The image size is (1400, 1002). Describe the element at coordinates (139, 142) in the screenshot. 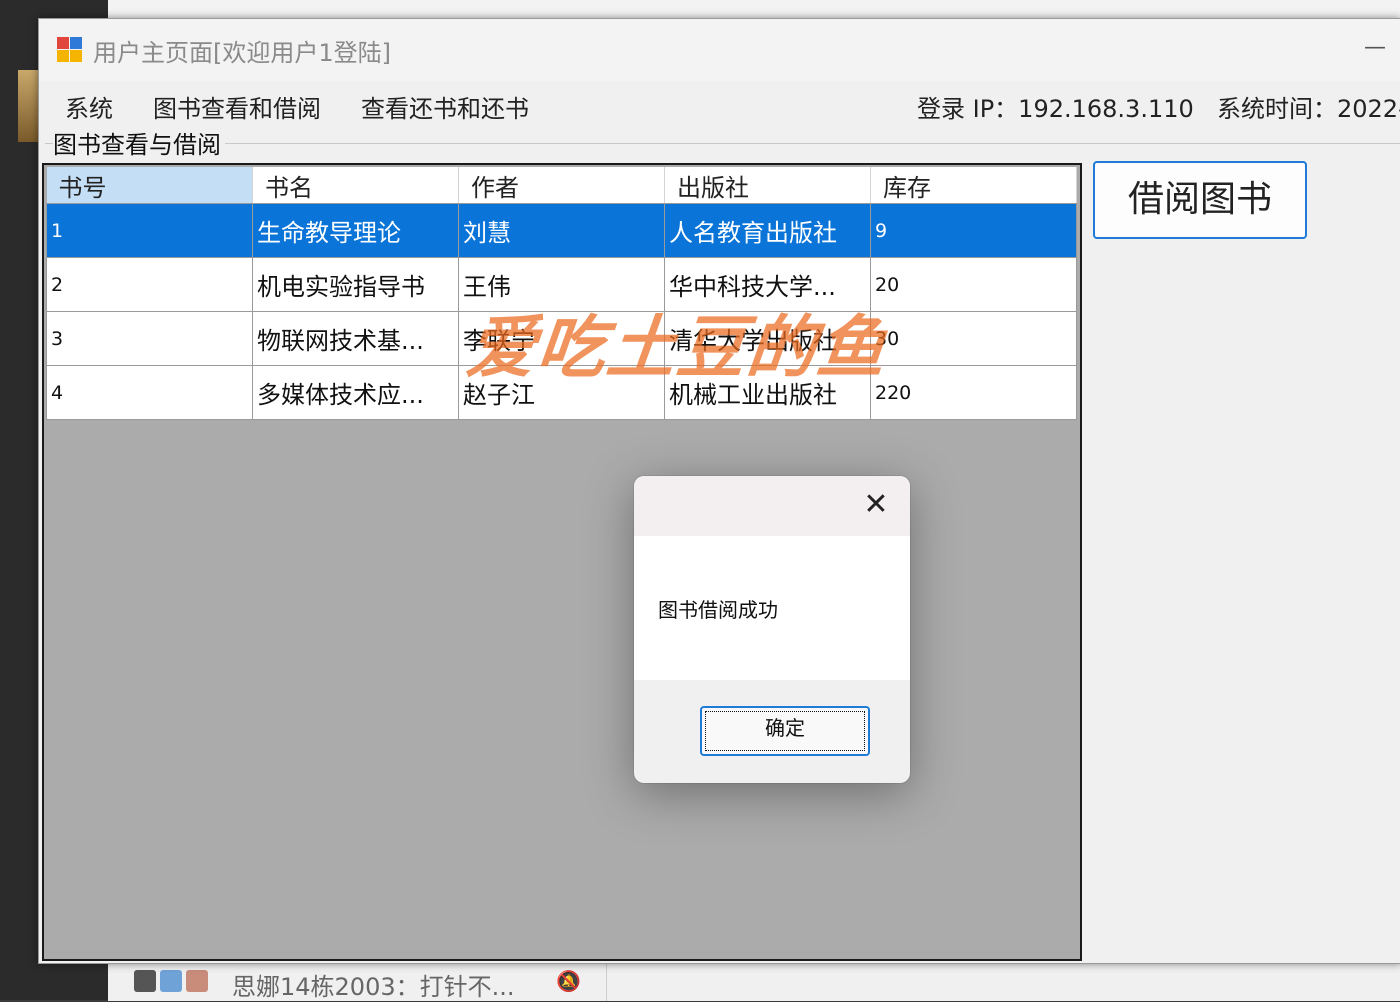

I see `section-title: 图书查看与借阅` at that location.